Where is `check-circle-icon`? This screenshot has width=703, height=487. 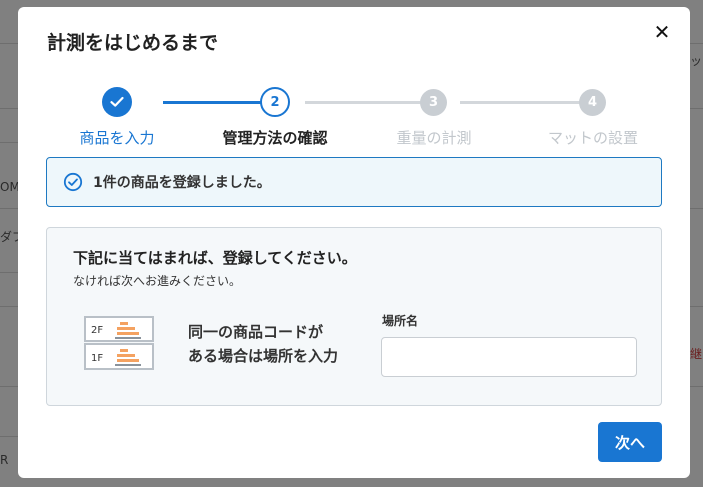 check-circle-icon is located at coordinates (73, 182).